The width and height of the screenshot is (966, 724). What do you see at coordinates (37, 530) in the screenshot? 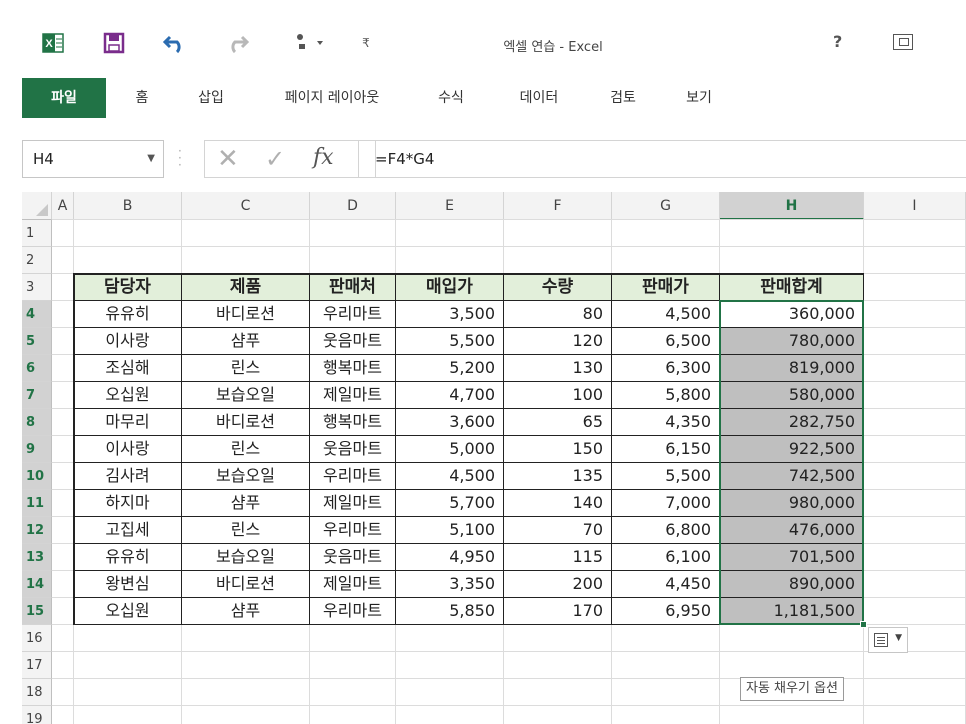
I see `row-header-12: 12` at bounding box center [37, 530].